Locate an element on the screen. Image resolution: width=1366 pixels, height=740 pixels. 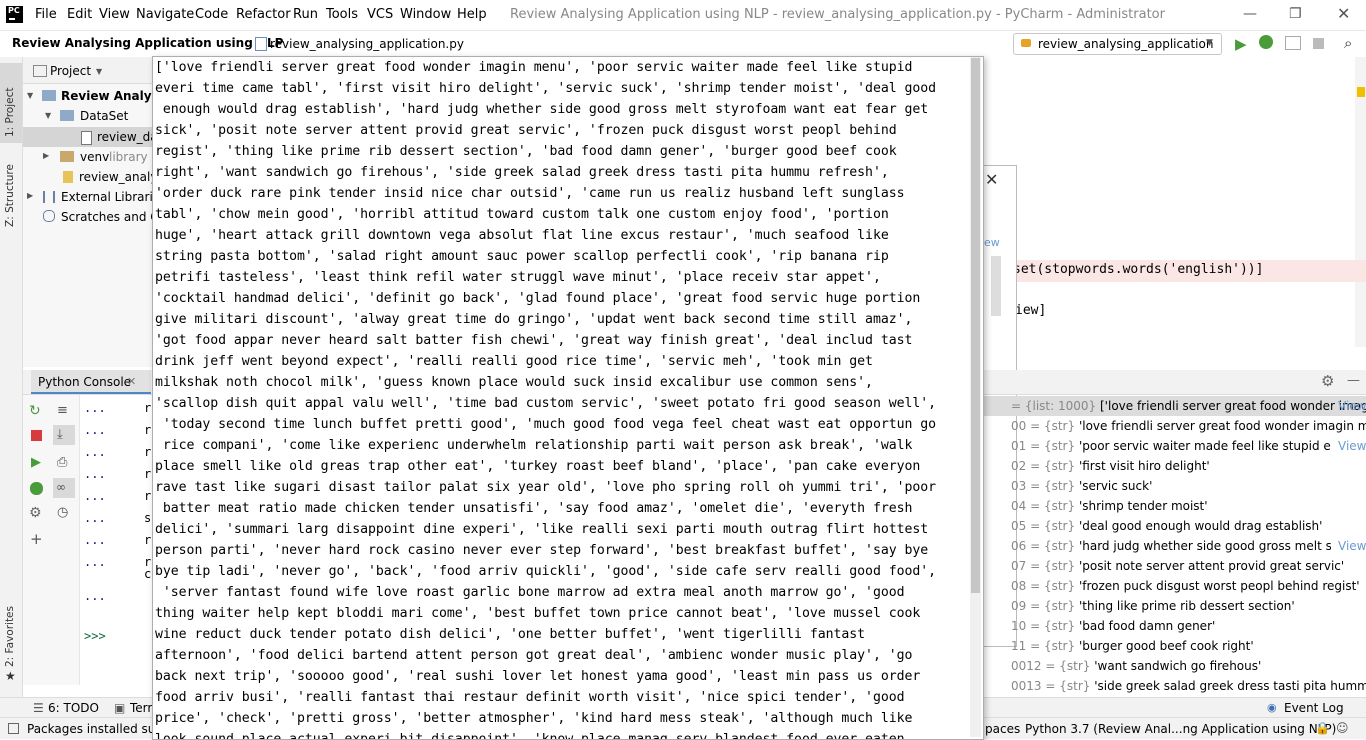
run-icon: ▶ is located at coordinates (1241, 44).